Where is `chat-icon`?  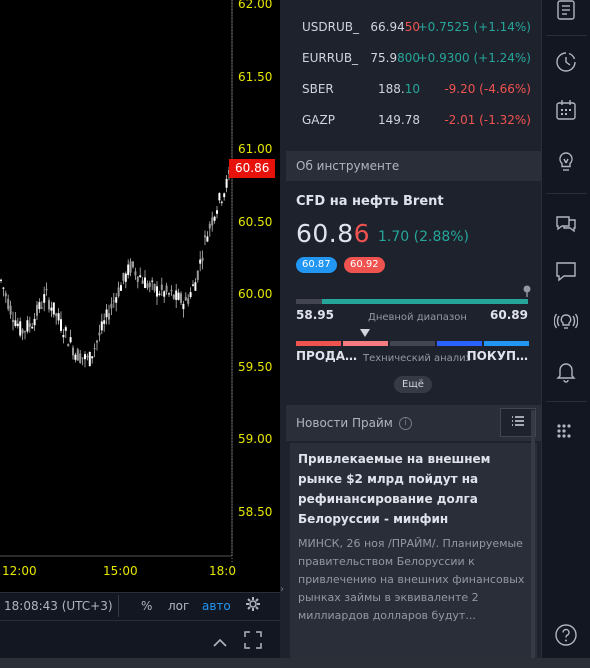 chat-icon is located at coordinates (566, 223).